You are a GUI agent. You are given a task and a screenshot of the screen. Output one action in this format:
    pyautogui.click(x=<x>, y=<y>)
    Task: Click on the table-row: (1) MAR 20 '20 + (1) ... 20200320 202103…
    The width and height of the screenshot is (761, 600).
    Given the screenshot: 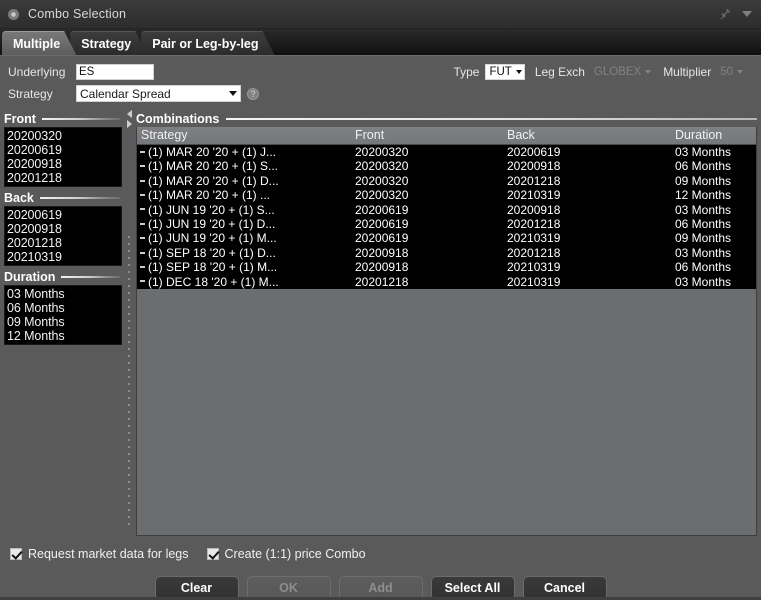 What is the action you would take?
    pyautogui.click(x=446, y=195)
    